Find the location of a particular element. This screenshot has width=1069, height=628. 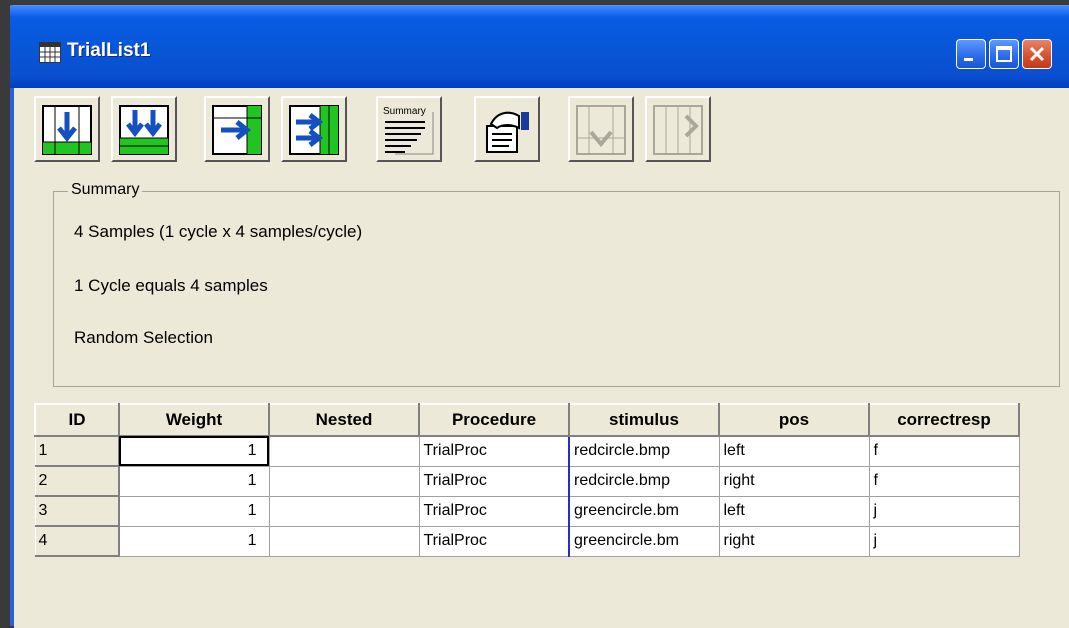

column-header-nested: Nested is located at coordinates (344, 420).